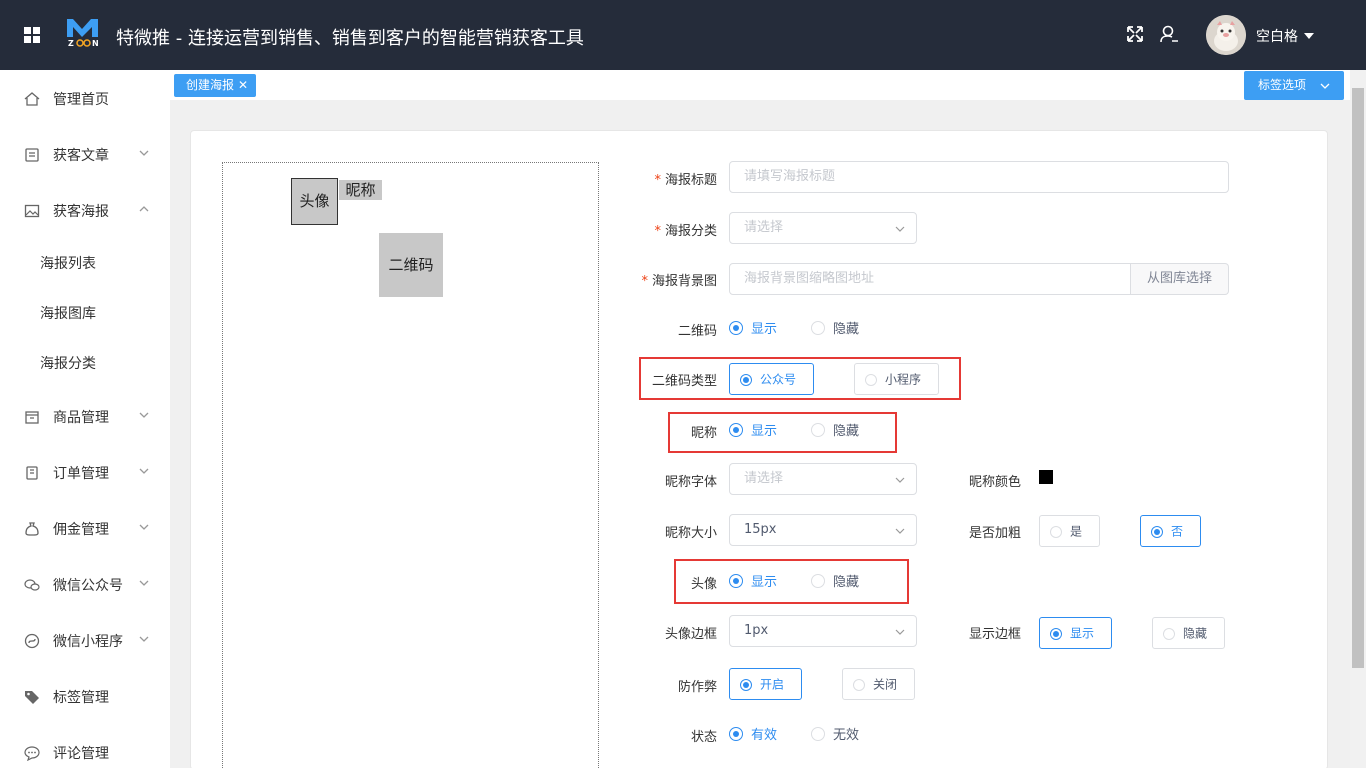 Image resolution: width=1366 pixels, height=768 pixels. What do you see at coordinates (753, 328) in the screenshot?
I see `qrcode-show-radio: 显示` at bounding box center [753, 328].